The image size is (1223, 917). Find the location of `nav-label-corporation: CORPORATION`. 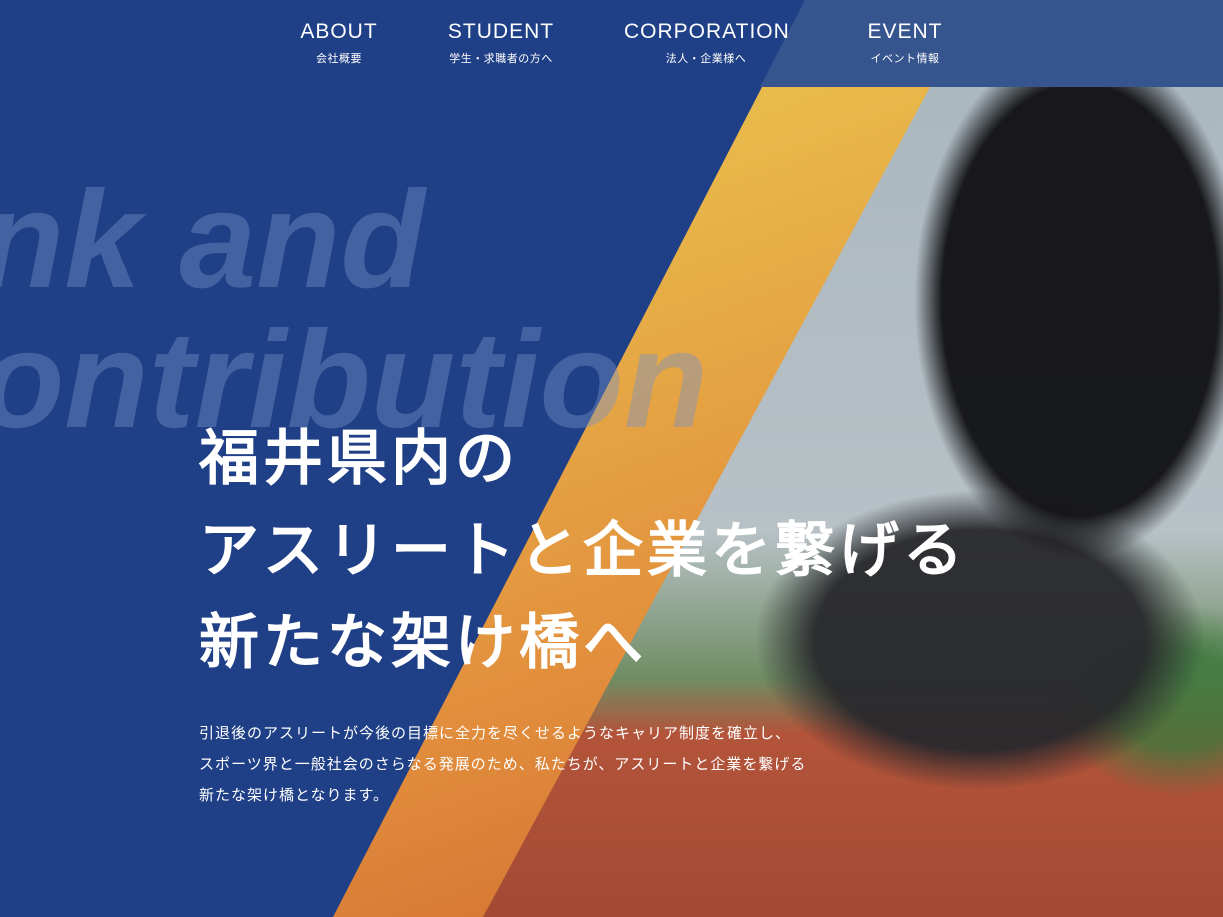

nav-label-corporation: CORPORATION is located at coordinates (707, 31).